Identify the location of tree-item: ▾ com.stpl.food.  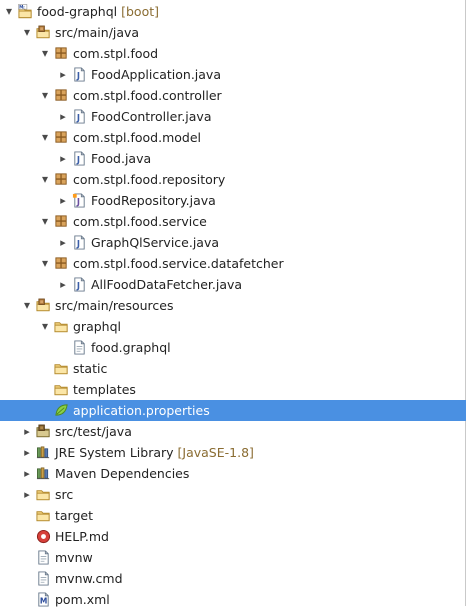
(233, 53).